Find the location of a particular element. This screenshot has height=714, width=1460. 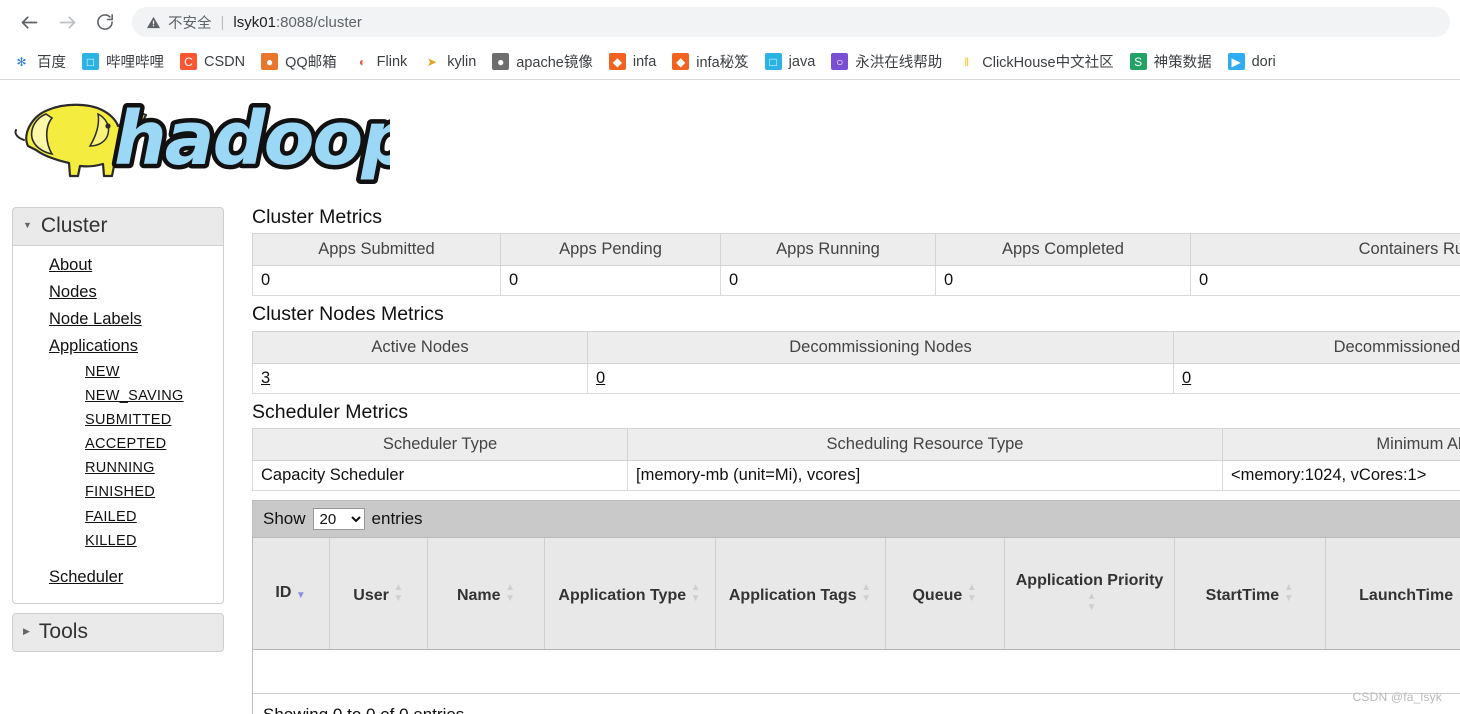

bookmark-item: ◆ infa is located at coordinates (632, 61).